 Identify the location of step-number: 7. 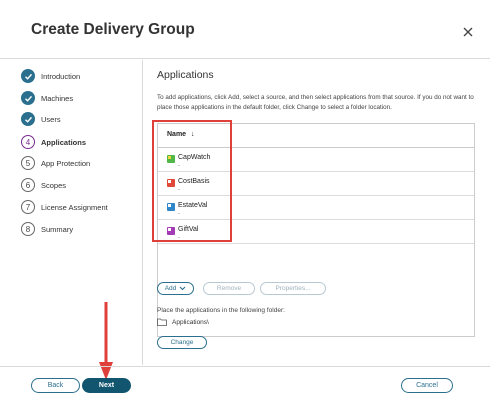
(28, 207).